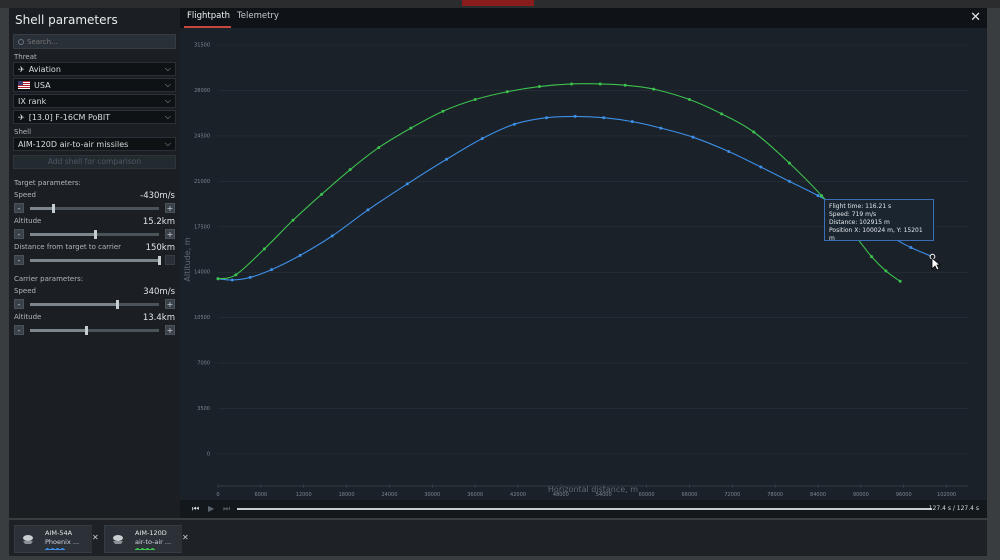 Image resolution: width=1000 pixels, height=560 pixels. Describe the element at coordinates (44, 69) in the screenshot. I see `threat-type-value: Aviation` at that location.